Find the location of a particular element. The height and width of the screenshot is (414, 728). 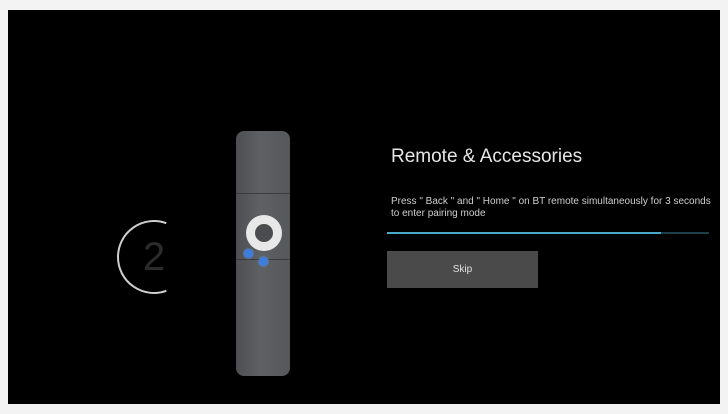

home-button-icon is located at coordinates (263, 261).